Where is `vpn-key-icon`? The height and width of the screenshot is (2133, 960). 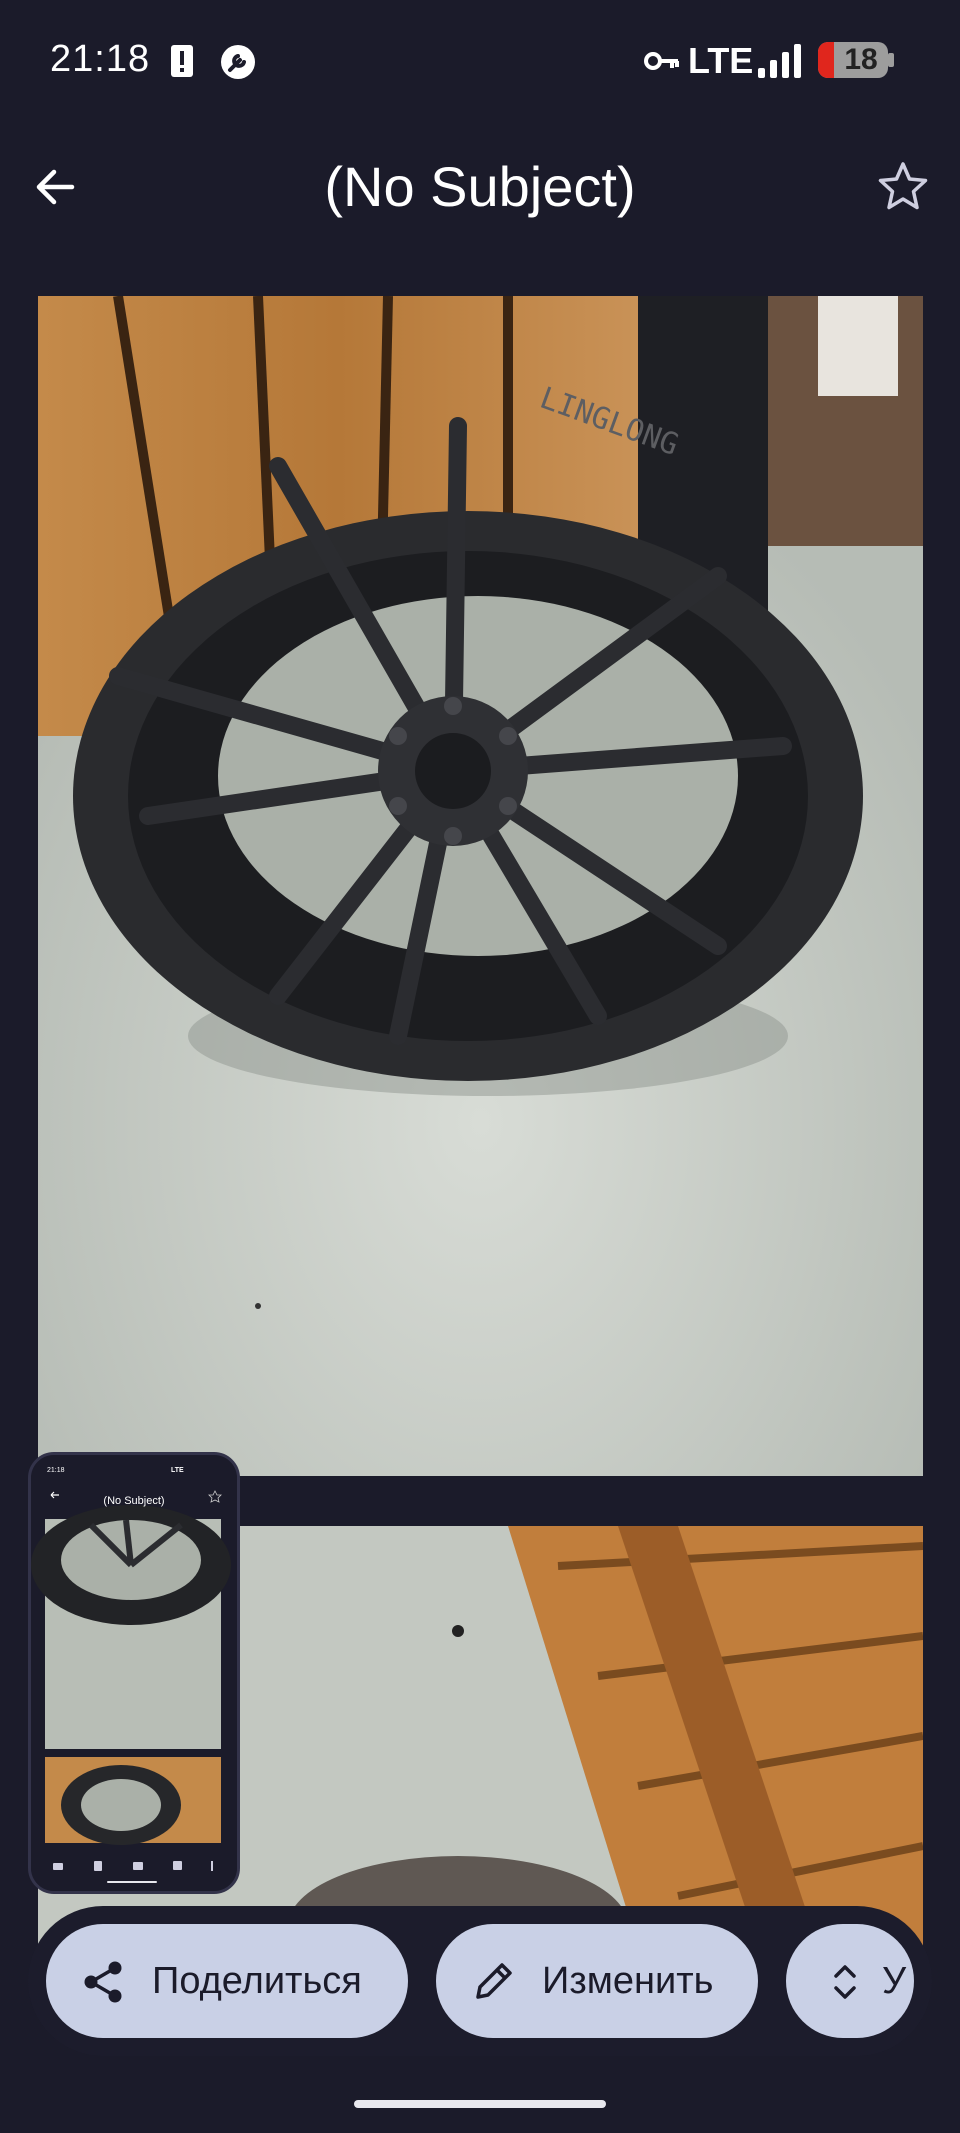 vpn-key-icon is located at coordinates (661, 61).